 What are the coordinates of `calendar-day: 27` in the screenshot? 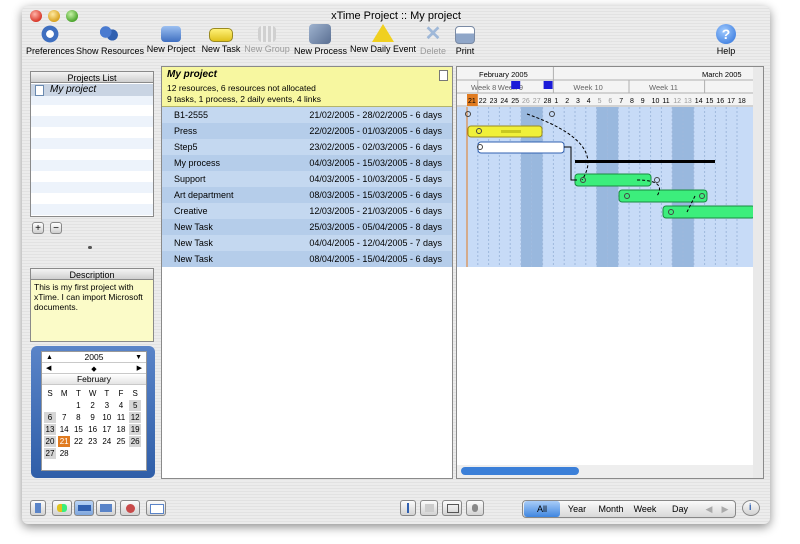 It's located at (50, 453).